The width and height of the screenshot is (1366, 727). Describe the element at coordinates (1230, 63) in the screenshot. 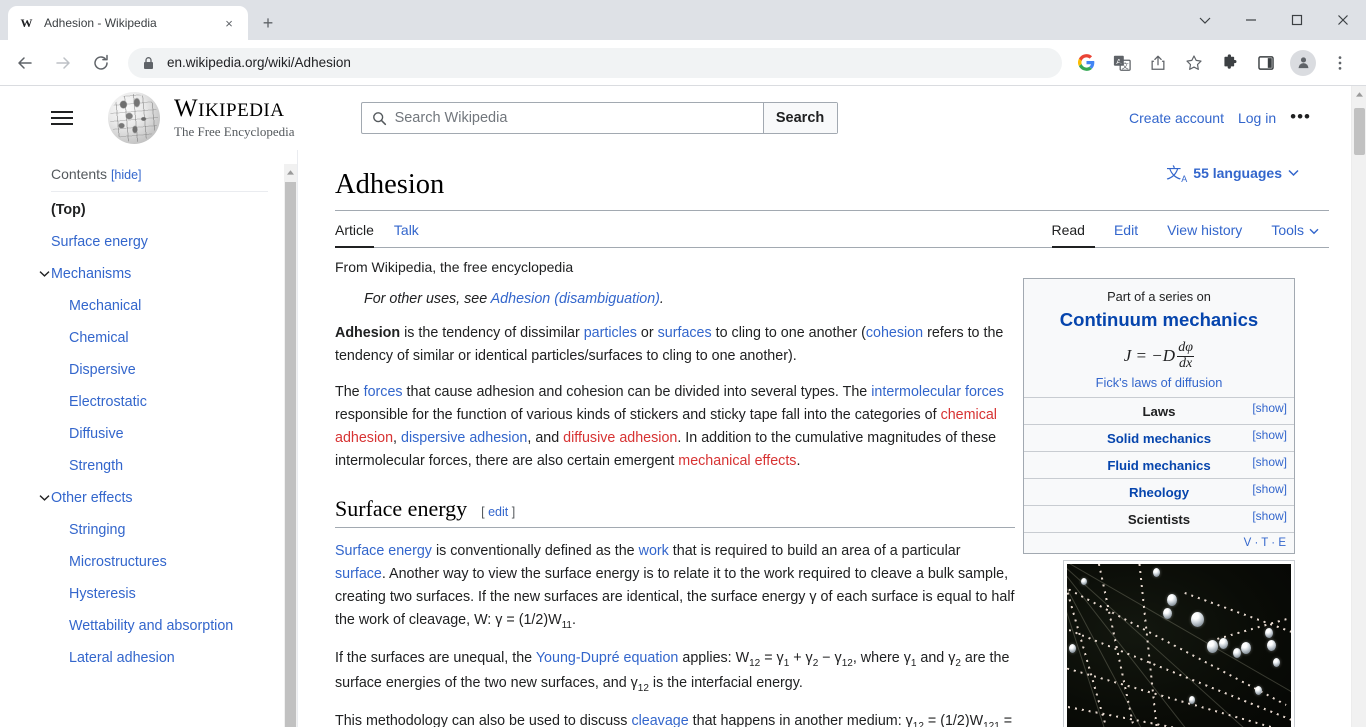

I see `extensions-puzzle-icon` at that location.